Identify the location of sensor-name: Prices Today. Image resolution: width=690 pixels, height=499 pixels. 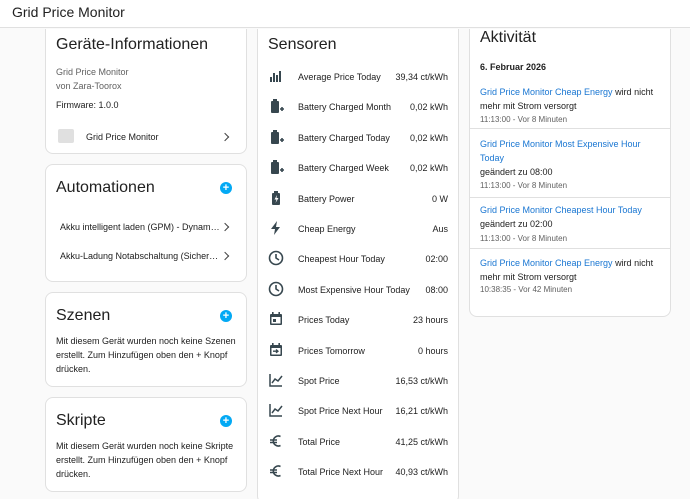
(324, 320).